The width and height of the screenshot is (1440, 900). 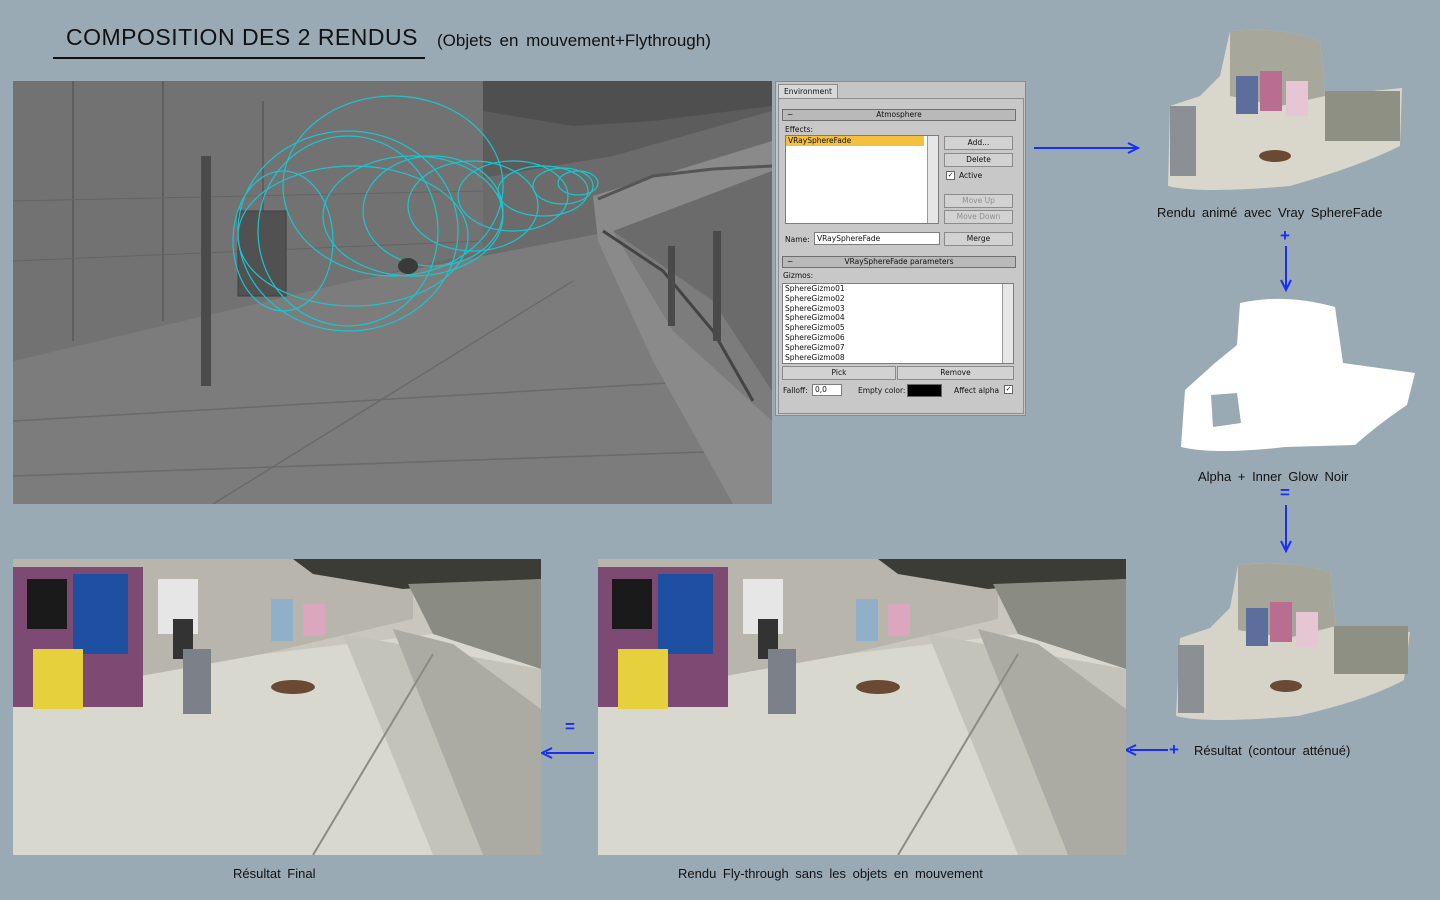 I want to click on effects-scrollbar, so click(x=932, y=179).